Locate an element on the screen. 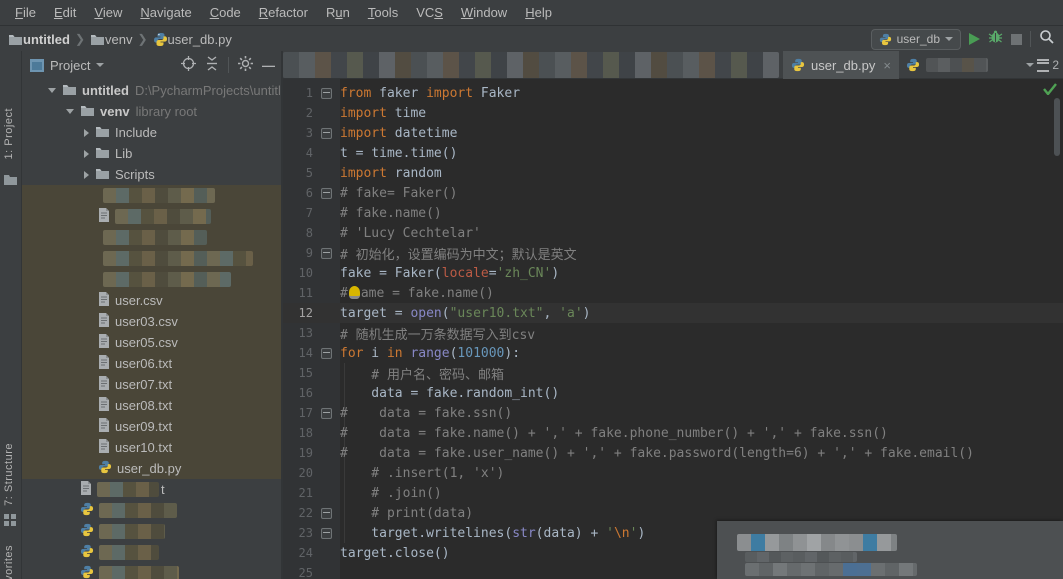 The width and height of the screenshot is (1063, 579). locate-file-icon is located at coordinates (188, 65).